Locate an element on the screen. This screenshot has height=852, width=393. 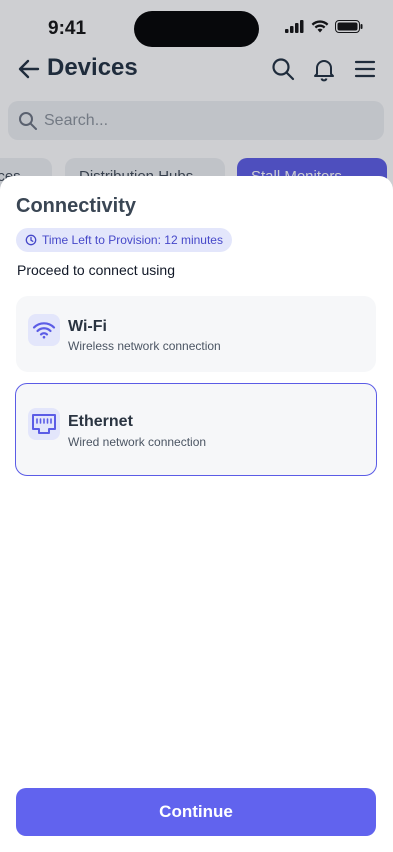
clock-icon is located at coordinates (31, 240).